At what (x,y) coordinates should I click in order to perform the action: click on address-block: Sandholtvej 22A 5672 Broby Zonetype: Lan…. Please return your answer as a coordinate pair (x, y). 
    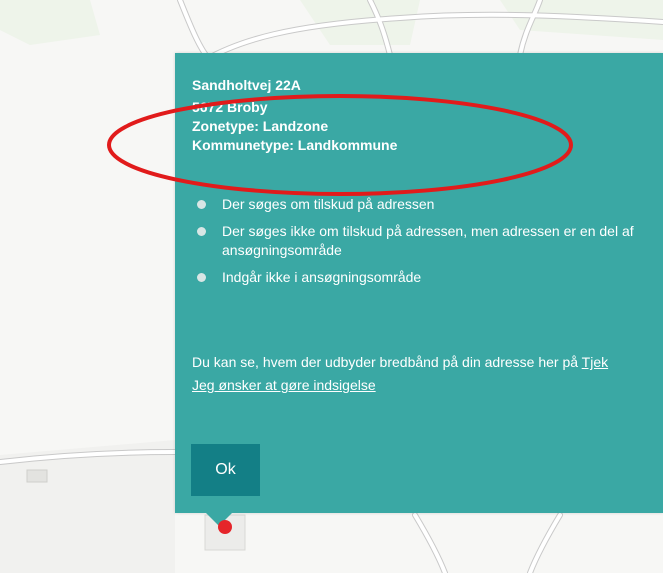
    Looking at the image, I should click on (295, 116).